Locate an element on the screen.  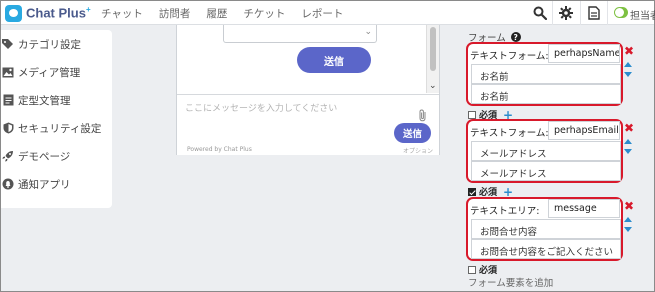
top-bar: Chat Plus+ チャット 訪問者 履歴 チケット レポート 担当者 is located at coordinates (328, 13).